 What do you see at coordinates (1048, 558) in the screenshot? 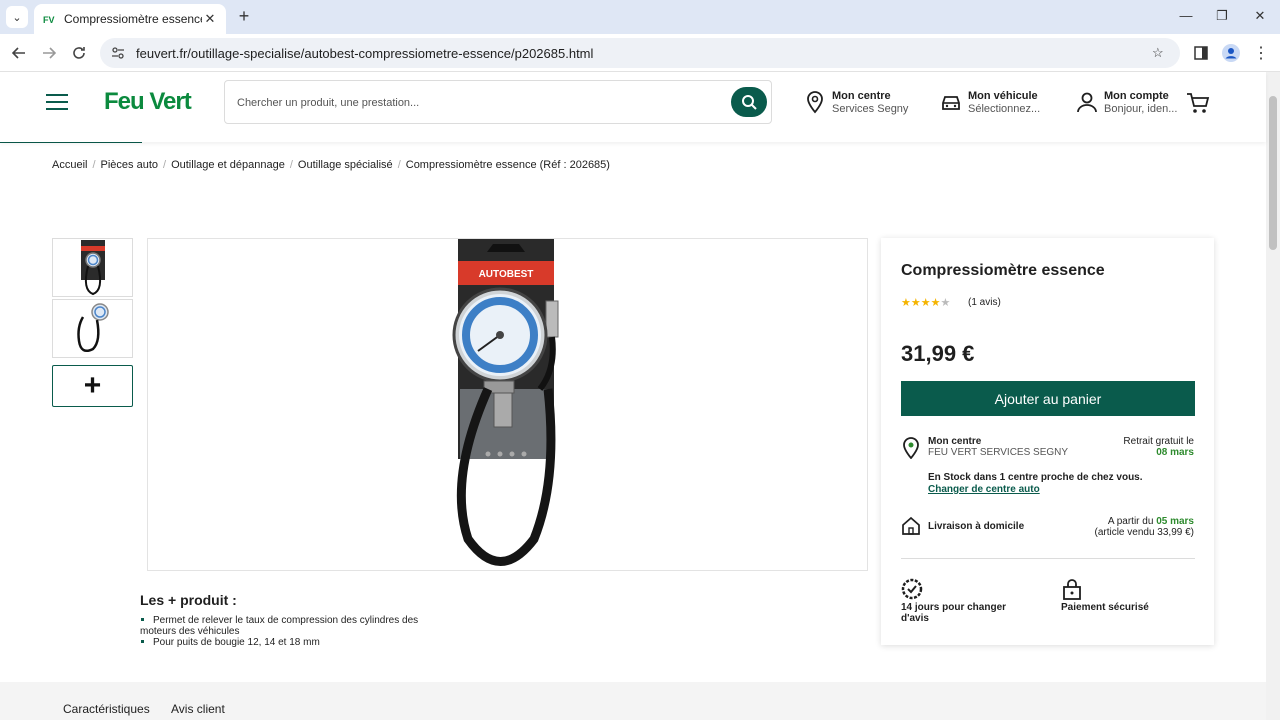
I see `panel-divider` at bounding box center [1048, 558].